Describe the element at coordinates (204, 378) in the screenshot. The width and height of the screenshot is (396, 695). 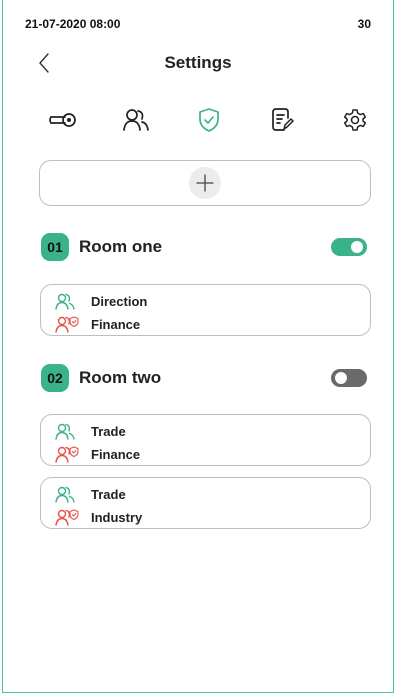
I see `room-header: 02 Room two` at that location.